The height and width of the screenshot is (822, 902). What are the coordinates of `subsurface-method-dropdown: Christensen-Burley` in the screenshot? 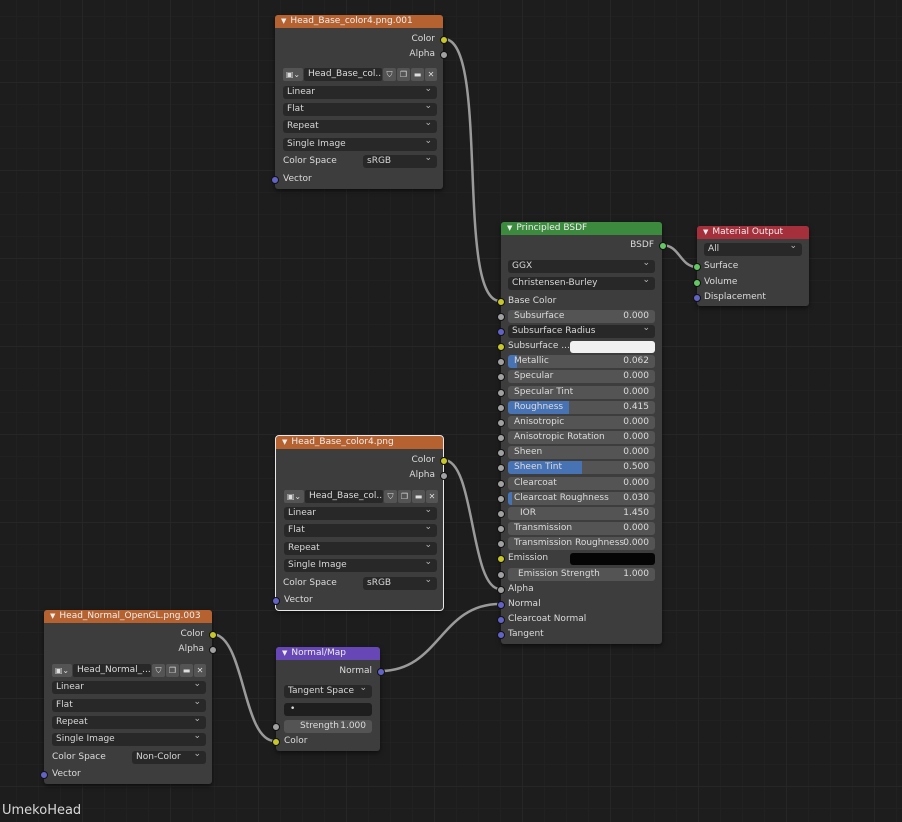 It's located at (581, 282).